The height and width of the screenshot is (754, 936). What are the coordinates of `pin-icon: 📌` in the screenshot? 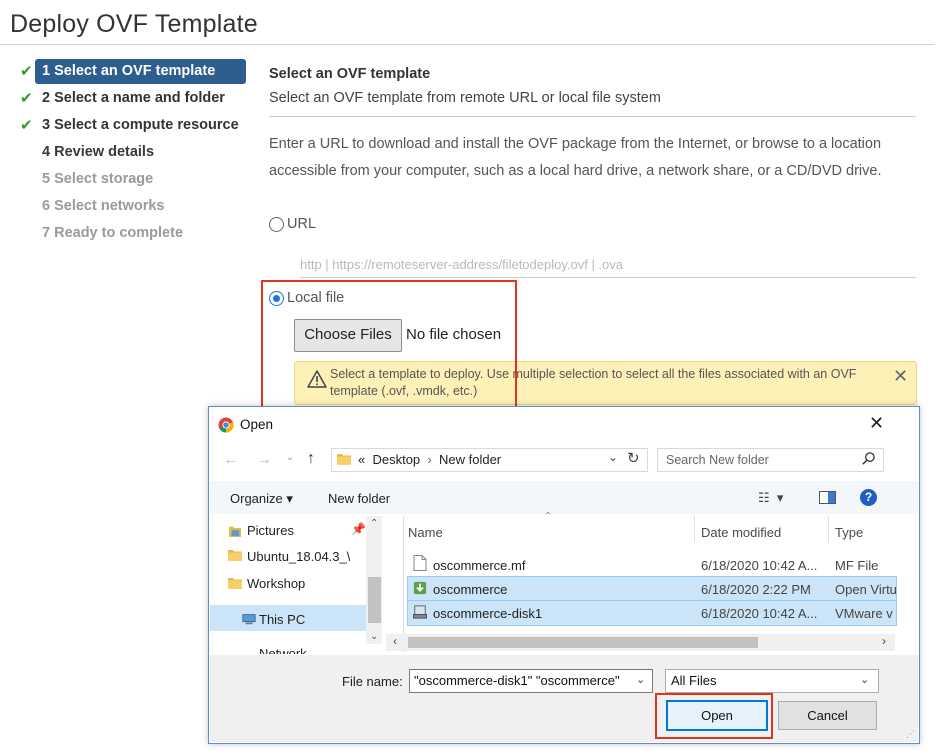 It's located at (358, 529).